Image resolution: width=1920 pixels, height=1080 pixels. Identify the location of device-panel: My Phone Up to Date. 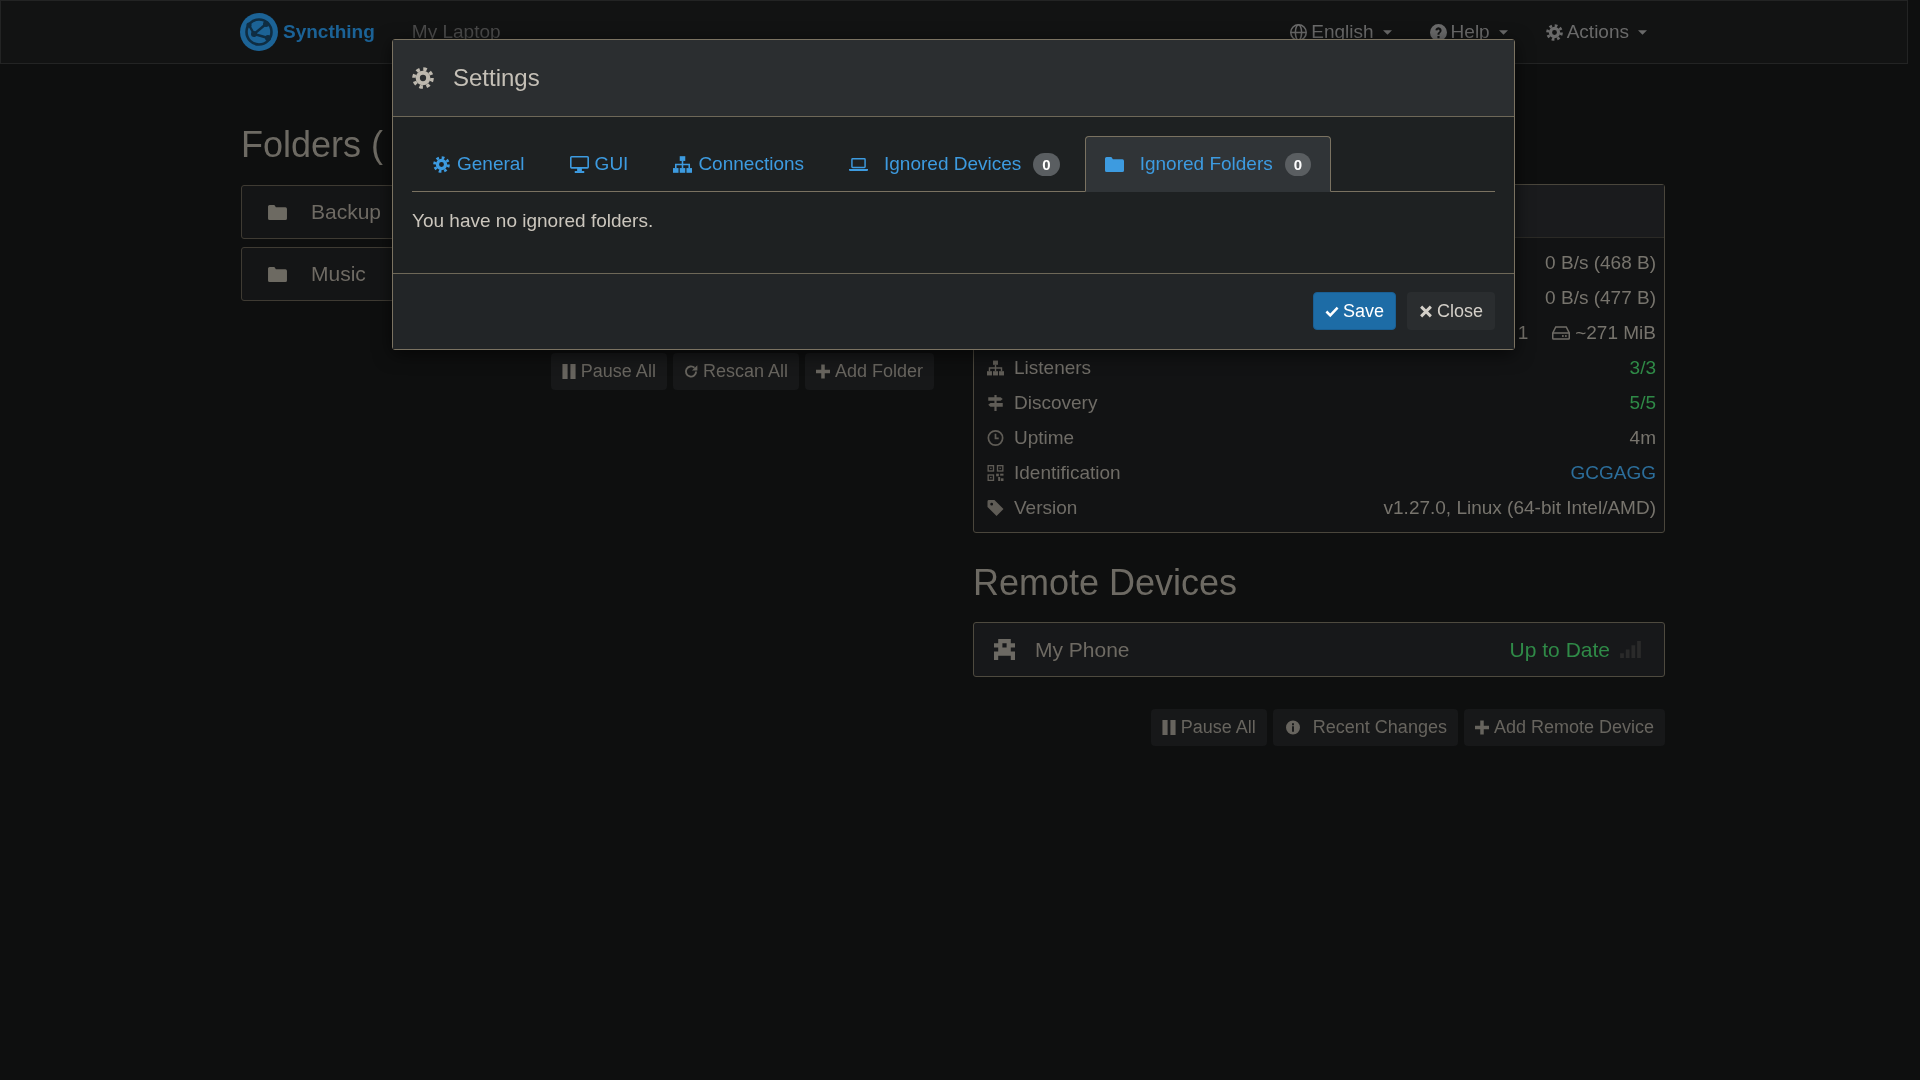
(1319, 649).